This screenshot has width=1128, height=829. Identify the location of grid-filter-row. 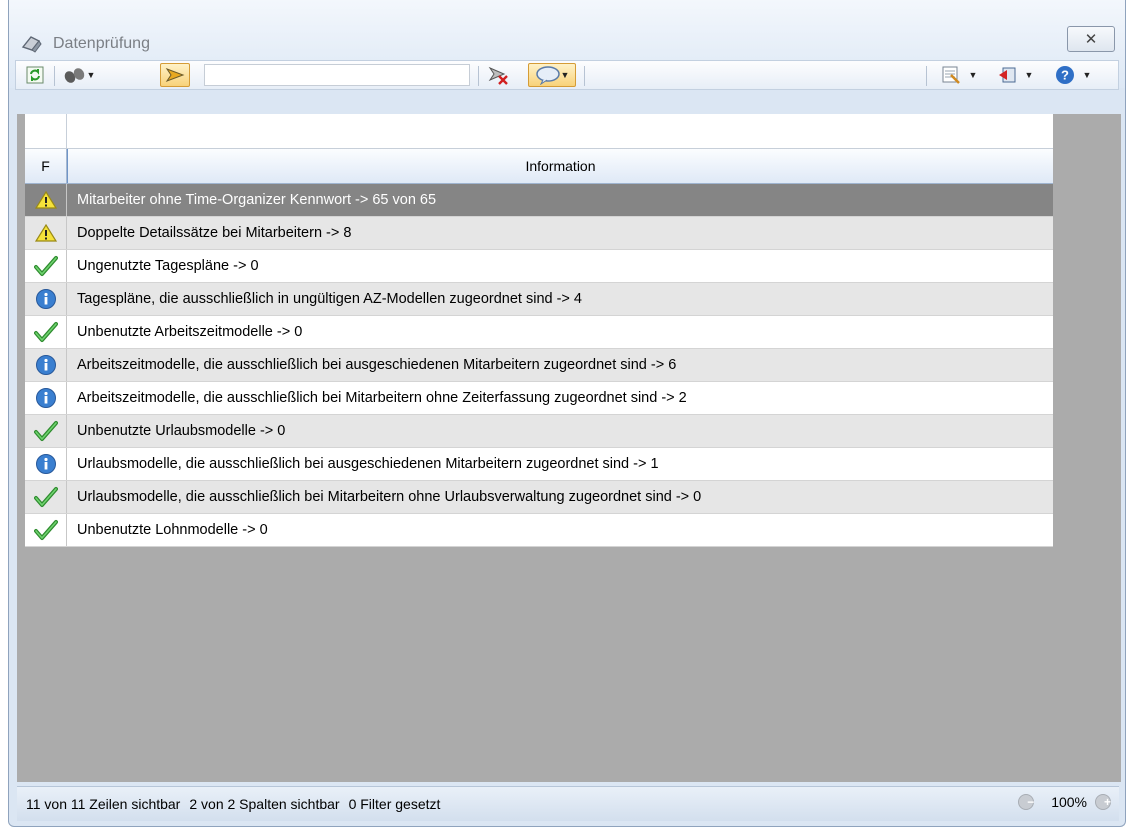
(539, 131).